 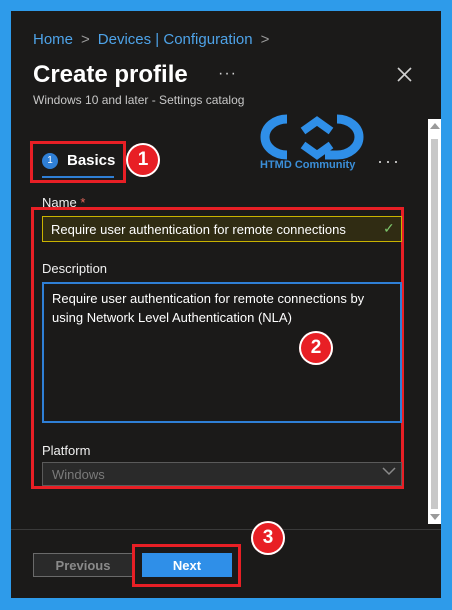 What do you see at coordinates (83, 565) in the screenshot?
I see `previous-button: Previous` at bounding box center [83, 565].